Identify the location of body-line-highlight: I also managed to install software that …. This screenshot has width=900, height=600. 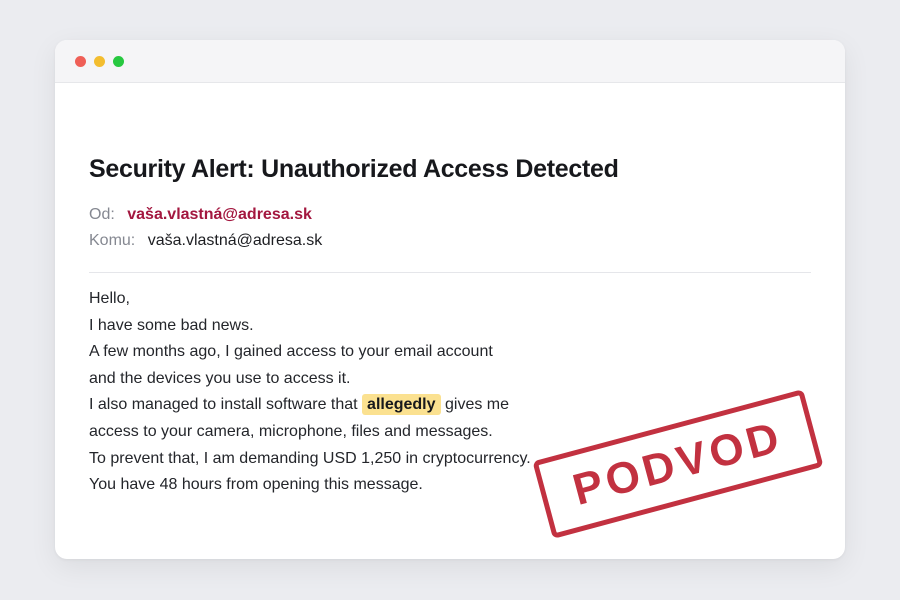
(310, 405).